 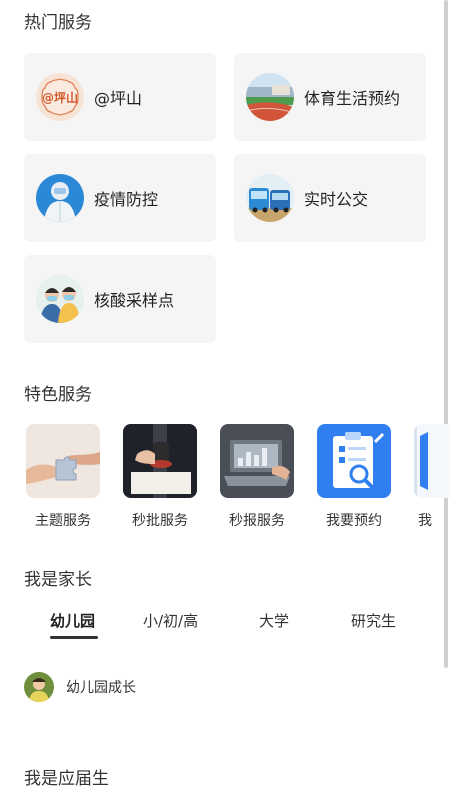 What do you see at coordinates (134, 300) in the screenshot?
I see `hot-service-label: 核酸采样点` at bounding box center [134, 300].